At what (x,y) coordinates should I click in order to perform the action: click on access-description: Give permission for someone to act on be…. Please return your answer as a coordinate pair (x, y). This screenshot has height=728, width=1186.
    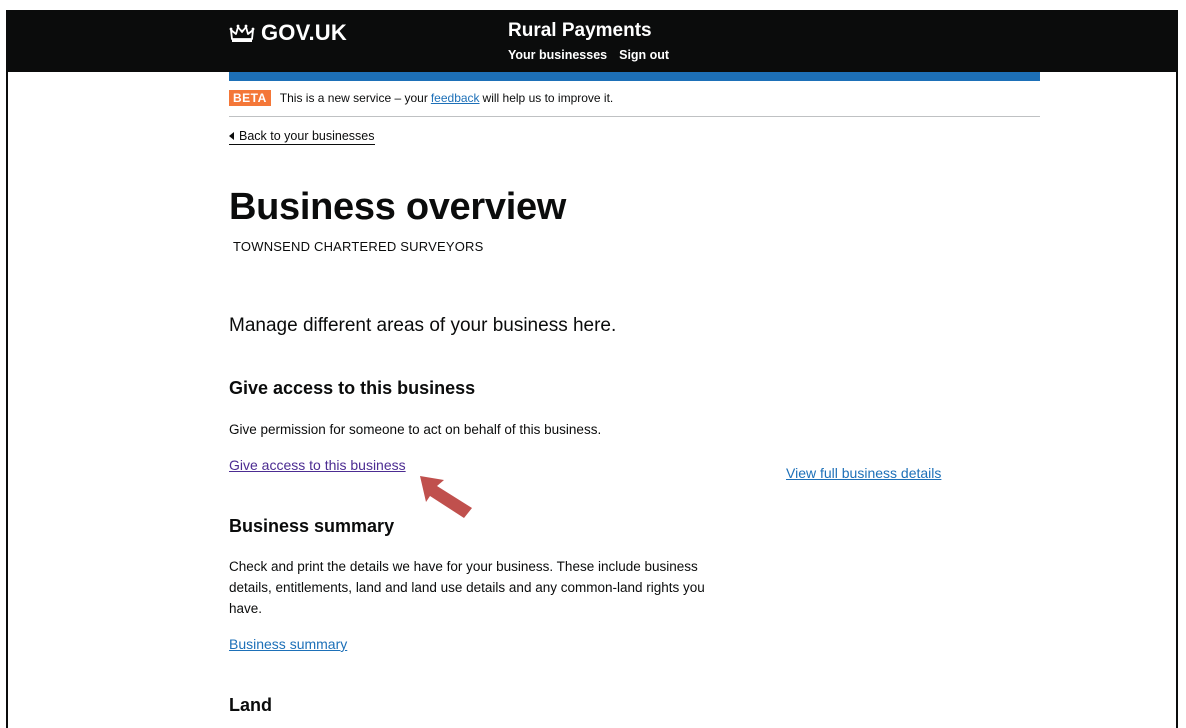
    Looking at the image, I should click on (415, 429).